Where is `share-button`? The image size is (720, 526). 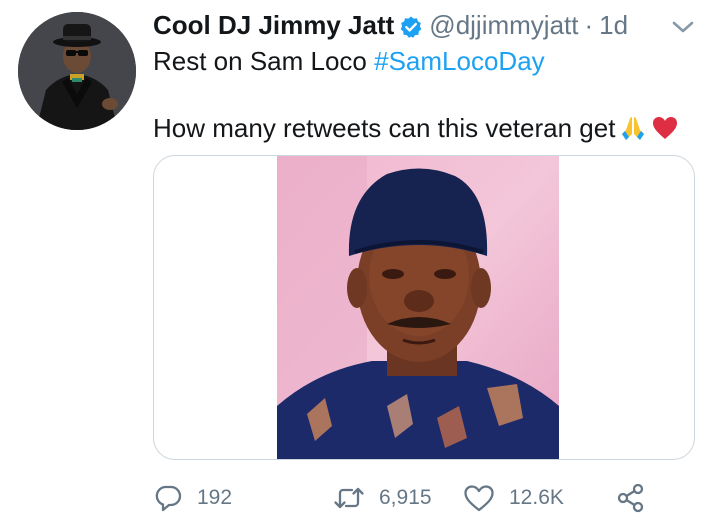 share-button is located at coordinates (631, 498).